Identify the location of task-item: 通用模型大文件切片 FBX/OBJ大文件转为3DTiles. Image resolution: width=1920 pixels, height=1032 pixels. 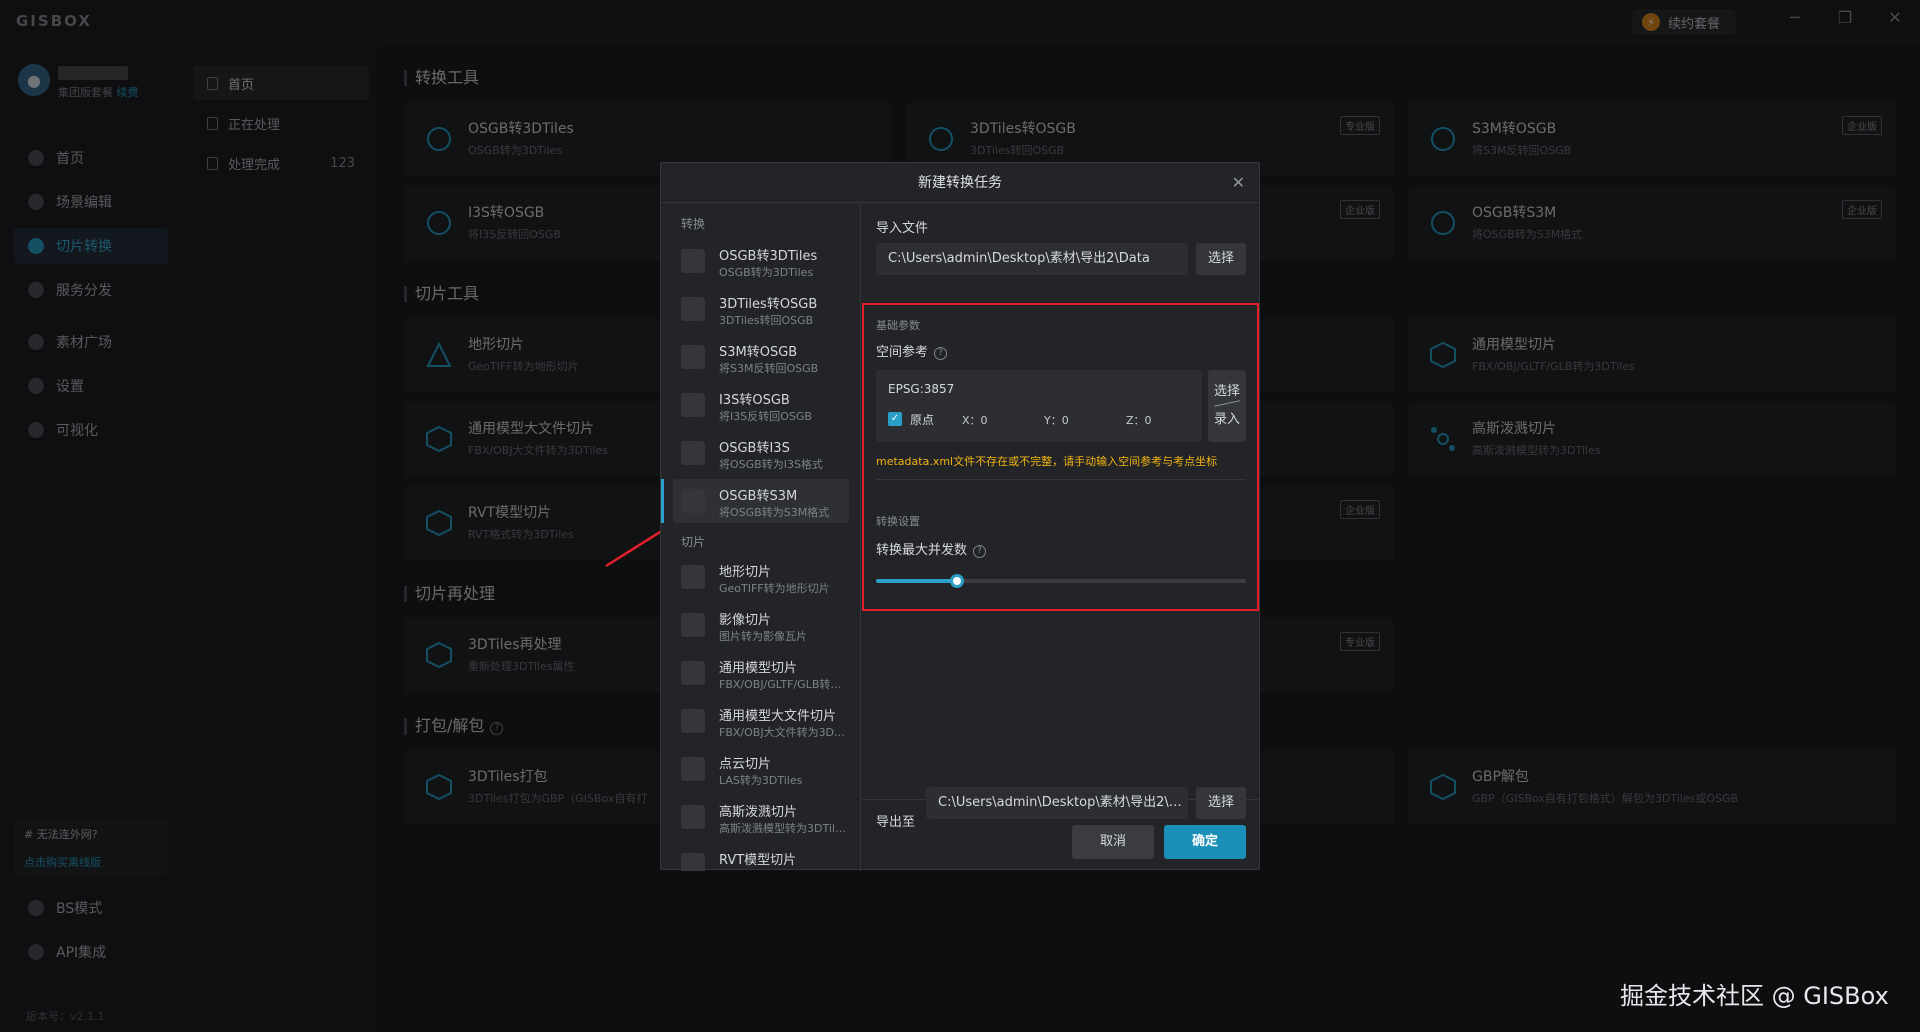
(761, 721).